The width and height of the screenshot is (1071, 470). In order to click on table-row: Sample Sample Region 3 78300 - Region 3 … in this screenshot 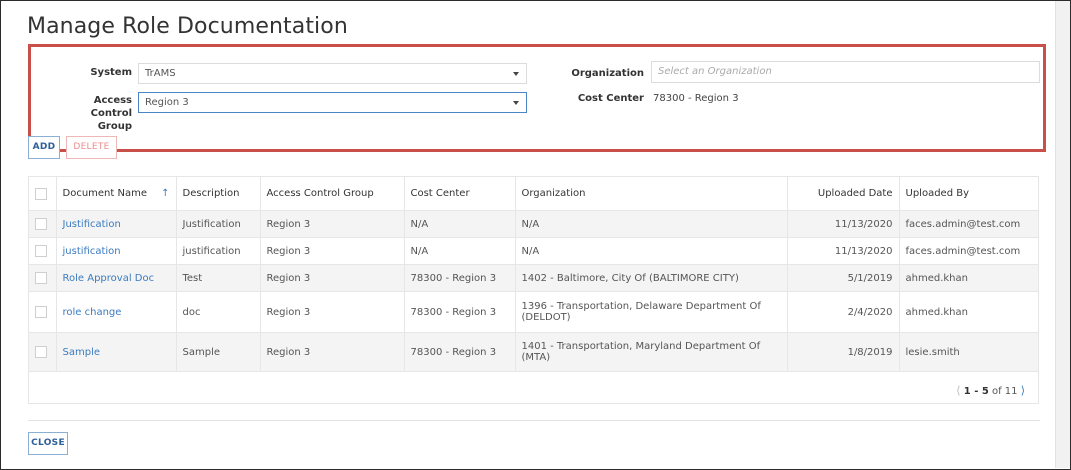, I will do `click(533, 352)`.